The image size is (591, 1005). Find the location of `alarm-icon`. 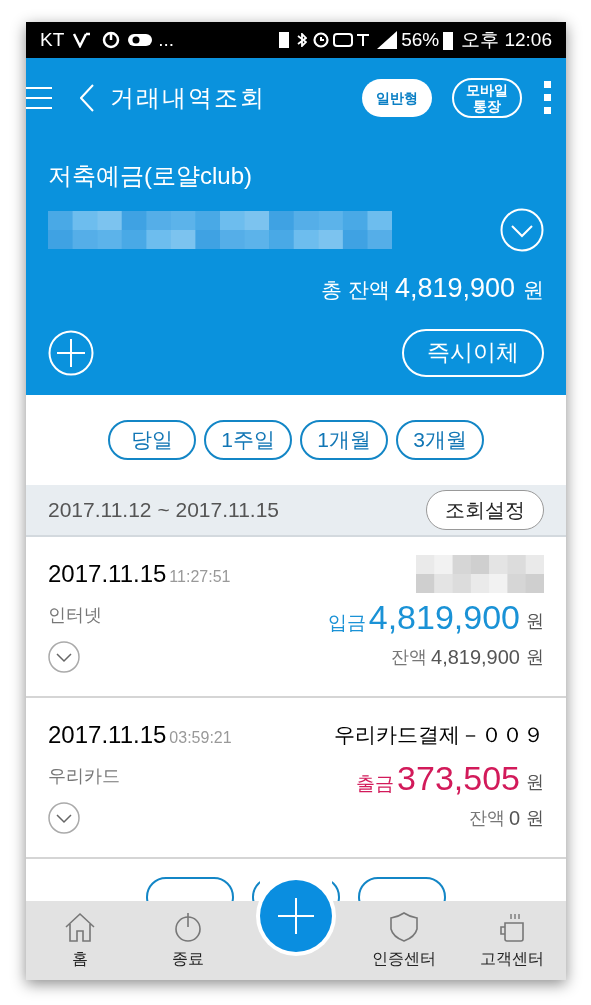

alarm-icon is located at coordinates (321, 40).